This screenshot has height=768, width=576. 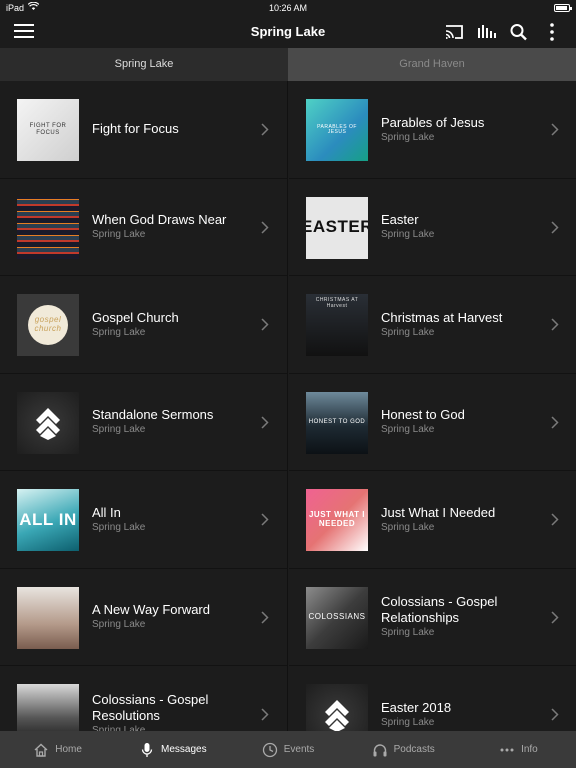 I want to click on series-row-left-2: gospel church Gospel Church Spring Lake, so click(x=143, y=325).